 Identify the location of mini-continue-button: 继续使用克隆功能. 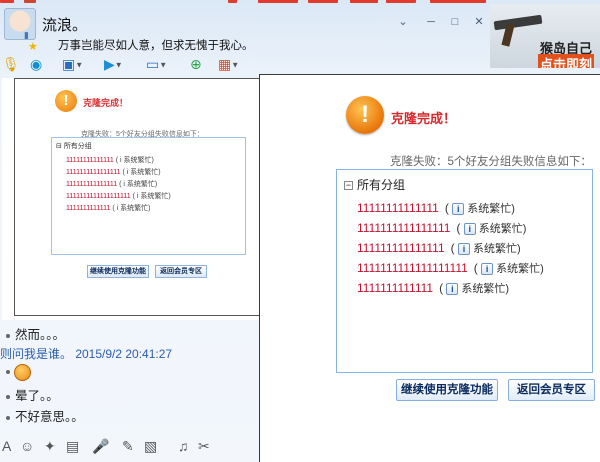
(118, 271).